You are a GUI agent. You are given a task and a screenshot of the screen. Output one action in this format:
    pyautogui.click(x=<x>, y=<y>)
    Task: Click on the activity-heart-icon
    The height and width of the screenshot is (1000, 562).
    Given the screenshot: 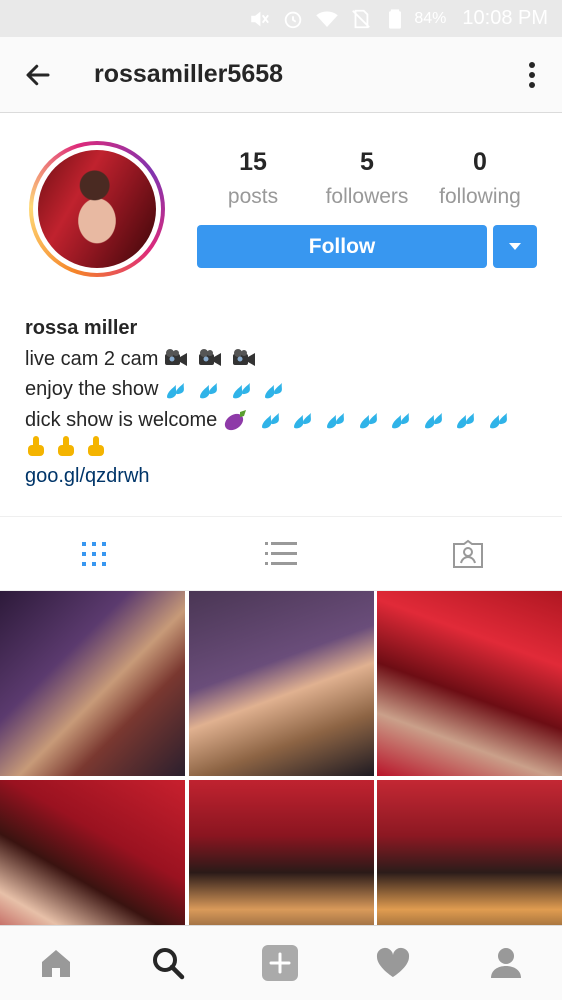 What is the action you would take?
    pyautogui.click(x=393, y=963)
    